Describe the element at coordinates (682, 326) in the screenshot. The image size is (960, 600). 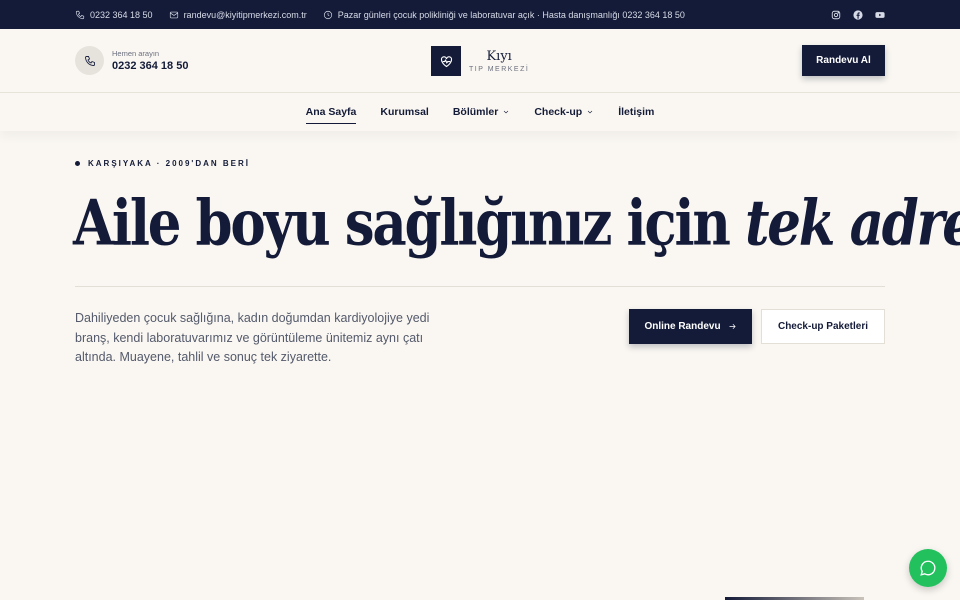
I see `button-label: Online Randevu` at that location.